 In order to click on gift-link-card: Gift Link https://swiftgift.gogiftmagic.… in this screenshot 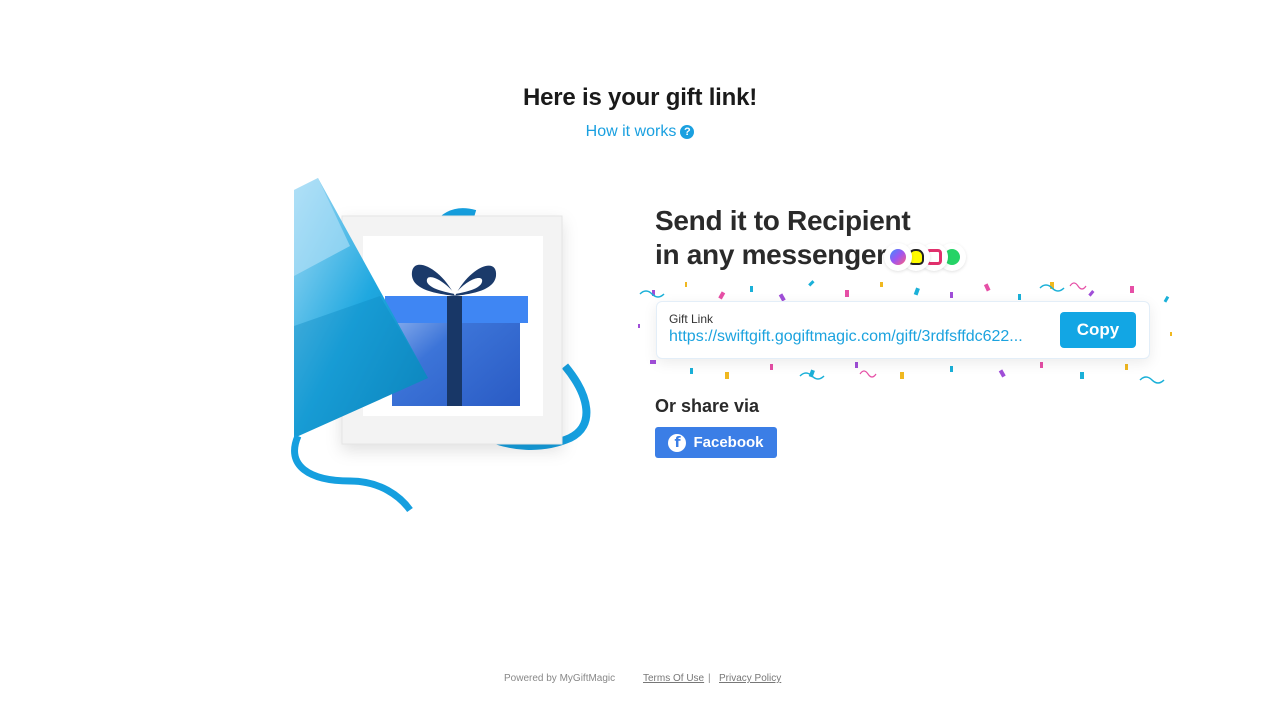, I will do `click(903, 330)`.